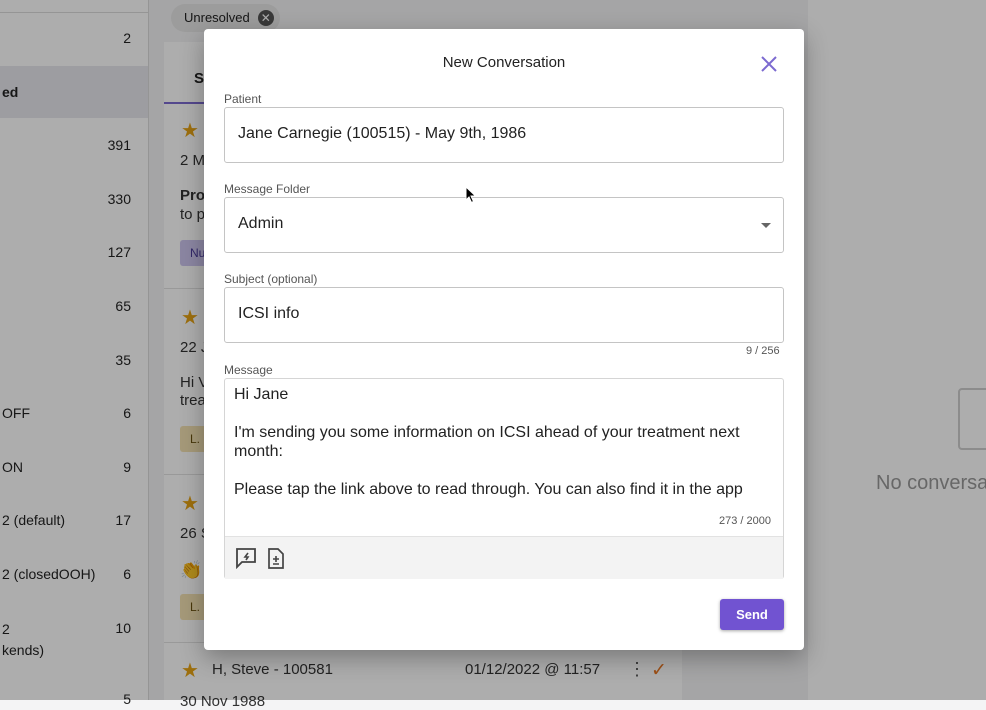  I want to click on patient-label: Patient, so click(243, 99).